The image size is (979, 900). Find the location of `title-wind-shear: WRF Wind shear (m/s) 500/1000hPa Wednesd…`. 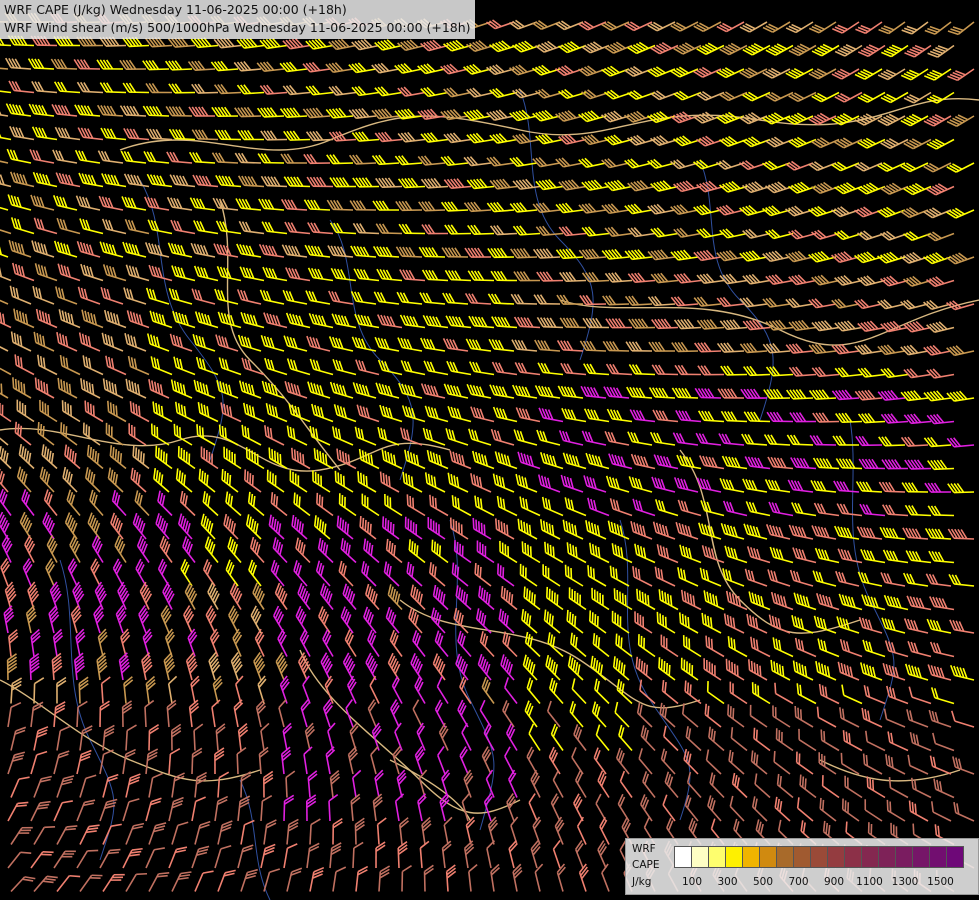

title-wind-shear: WRF Wind shear (m/s) 500/1000hPa Wednesd… is located at coordinates (237, 27).